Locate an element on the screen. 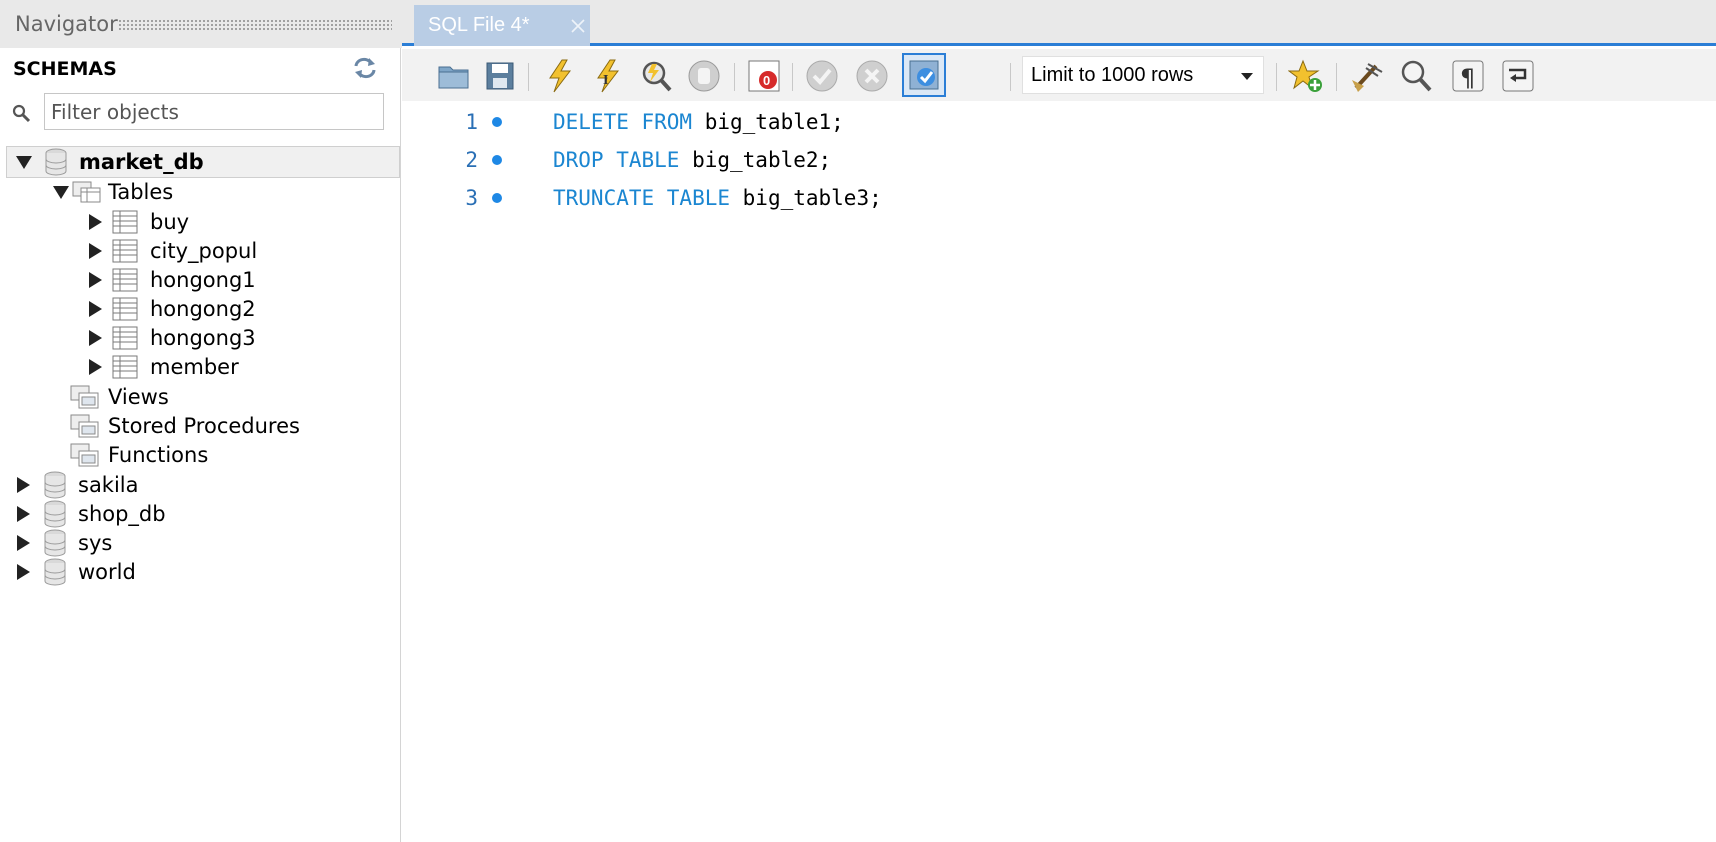 The width and height of the screenshot is (1716, 842). invisible-chars-icon: ¶ is located at coordinates (1468, 76).